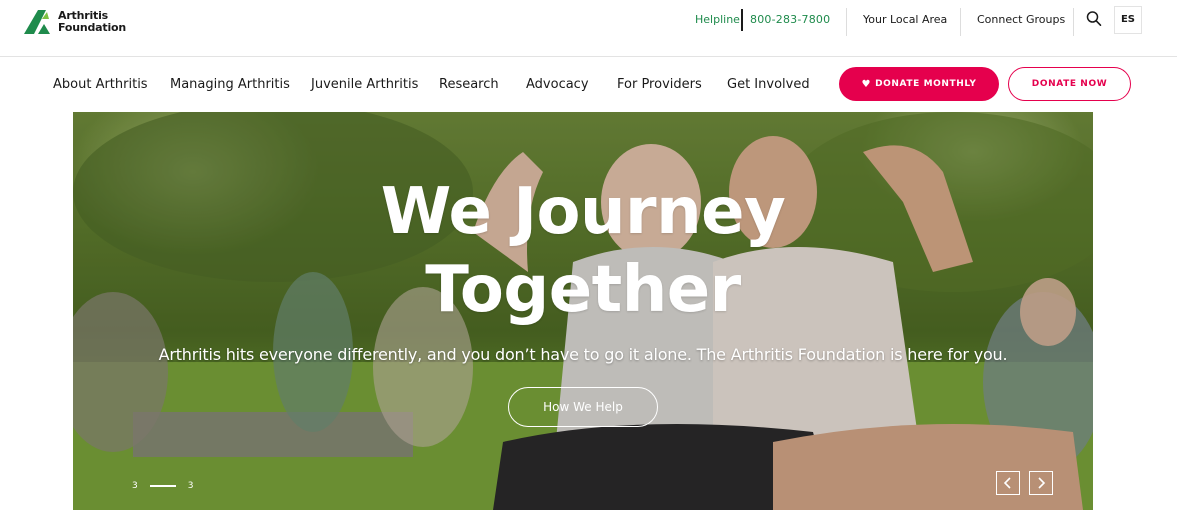 The height and width of the screenshot is (510, 1177). I want to click on donate-now-label: DONATE NOW, so click(1069, 84).